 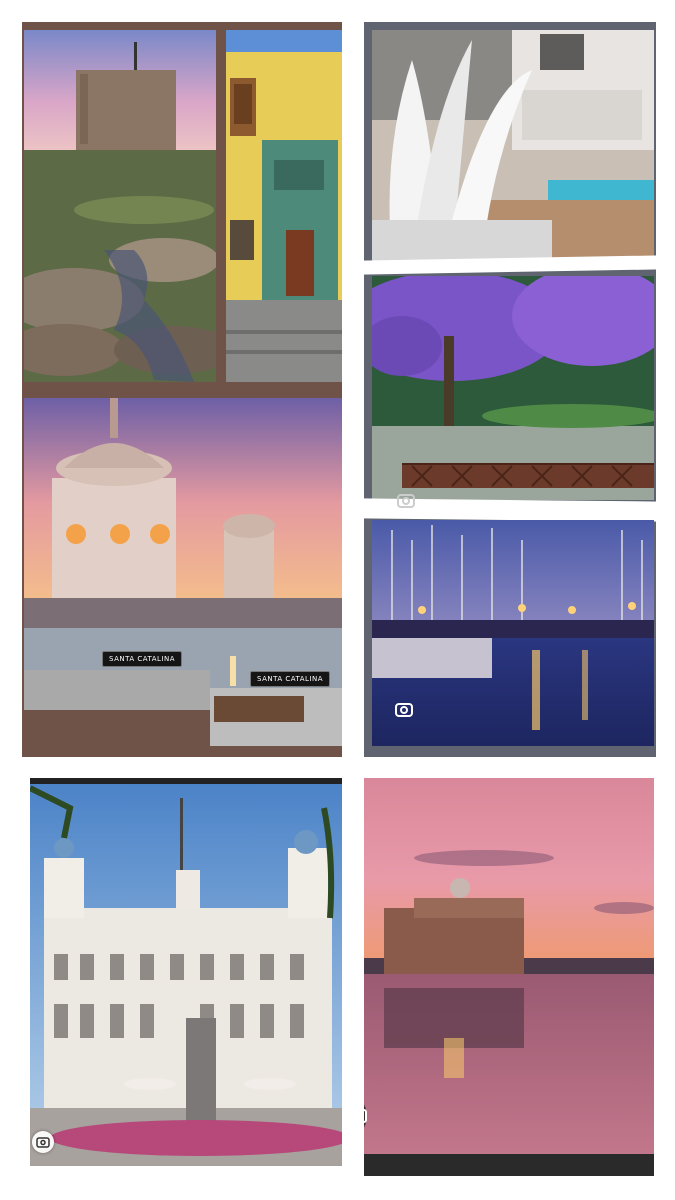 I want to click on photo-jacaranda-park, so click(x=513, y=388).